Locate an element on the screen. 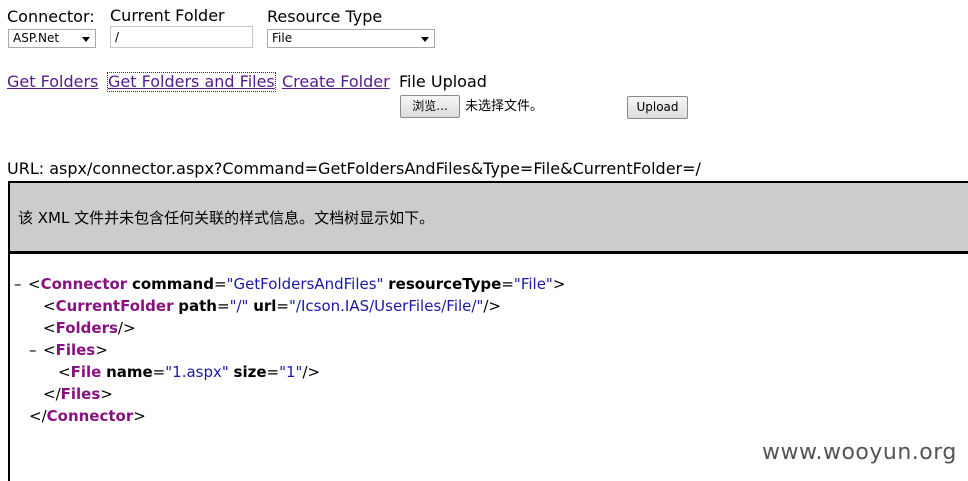 The height and width of the screenshot is (481, 968). xml-line-connector-close: </Connector> is located at coordinates (87, 416).